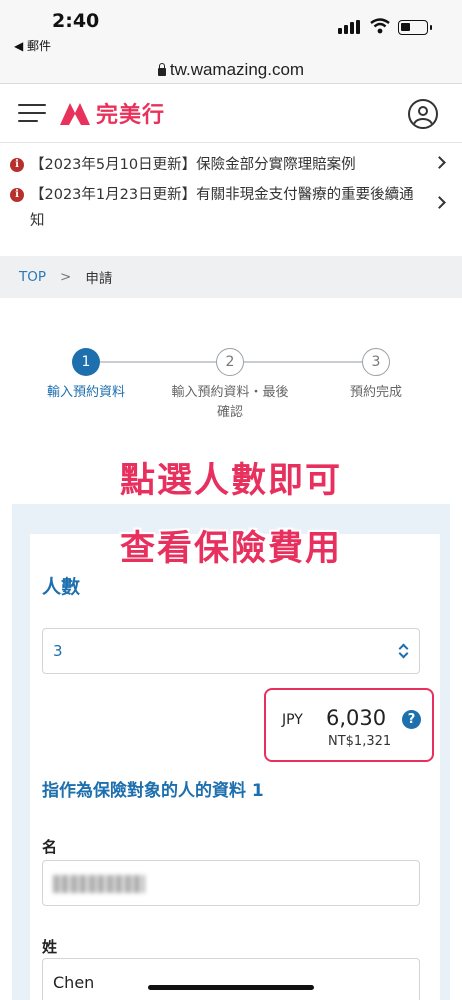 This screenshot has height=1000, width=462. What do you see at coordinates (32, 113) in the screenshot?
I see `menu-icon` at bounding box center [32, 113].